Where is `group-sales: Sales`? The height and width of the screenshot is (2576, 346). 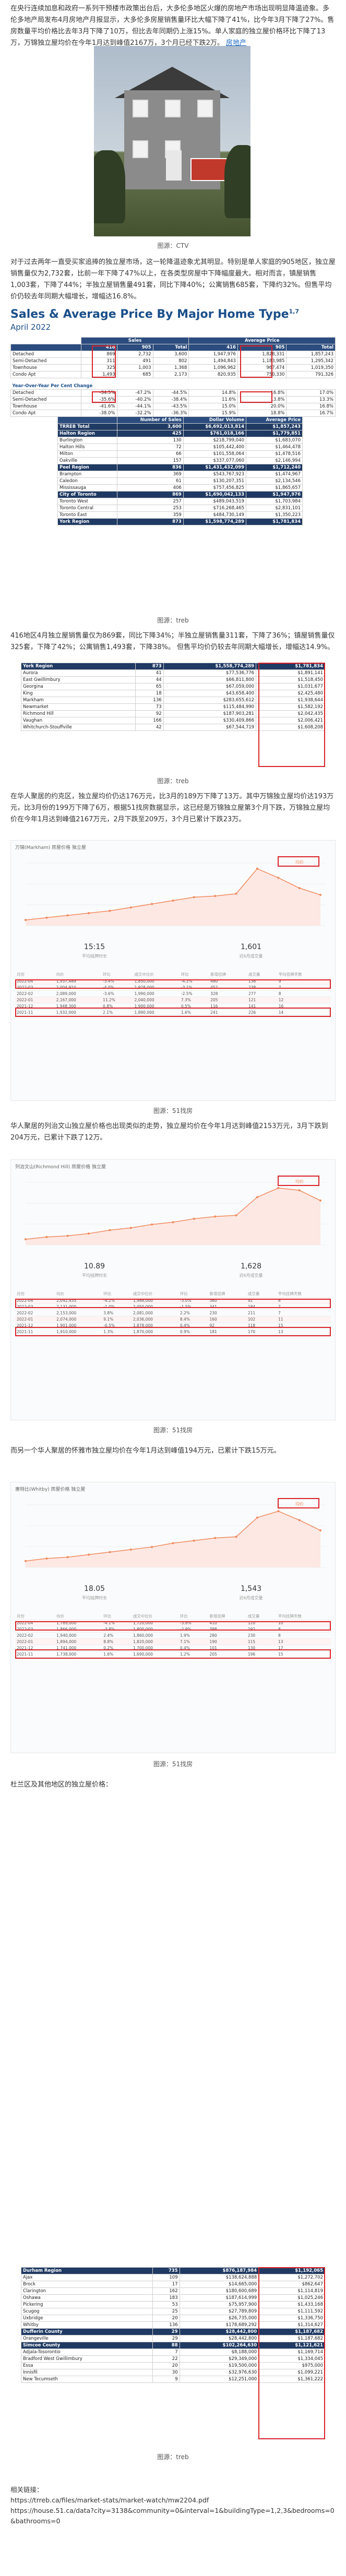
group-sales: Sales is located at coordinates (134, 341).